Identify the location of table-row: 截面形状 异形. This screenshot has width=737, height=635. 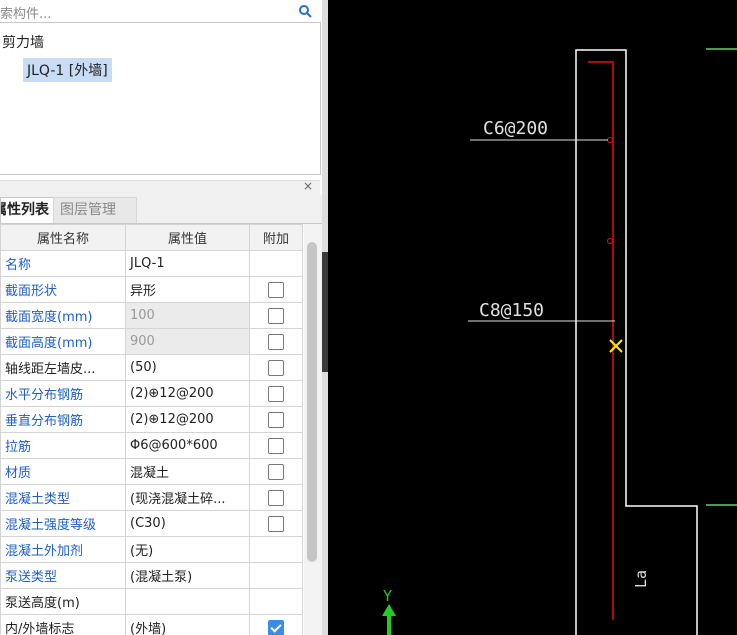
(151, 289).